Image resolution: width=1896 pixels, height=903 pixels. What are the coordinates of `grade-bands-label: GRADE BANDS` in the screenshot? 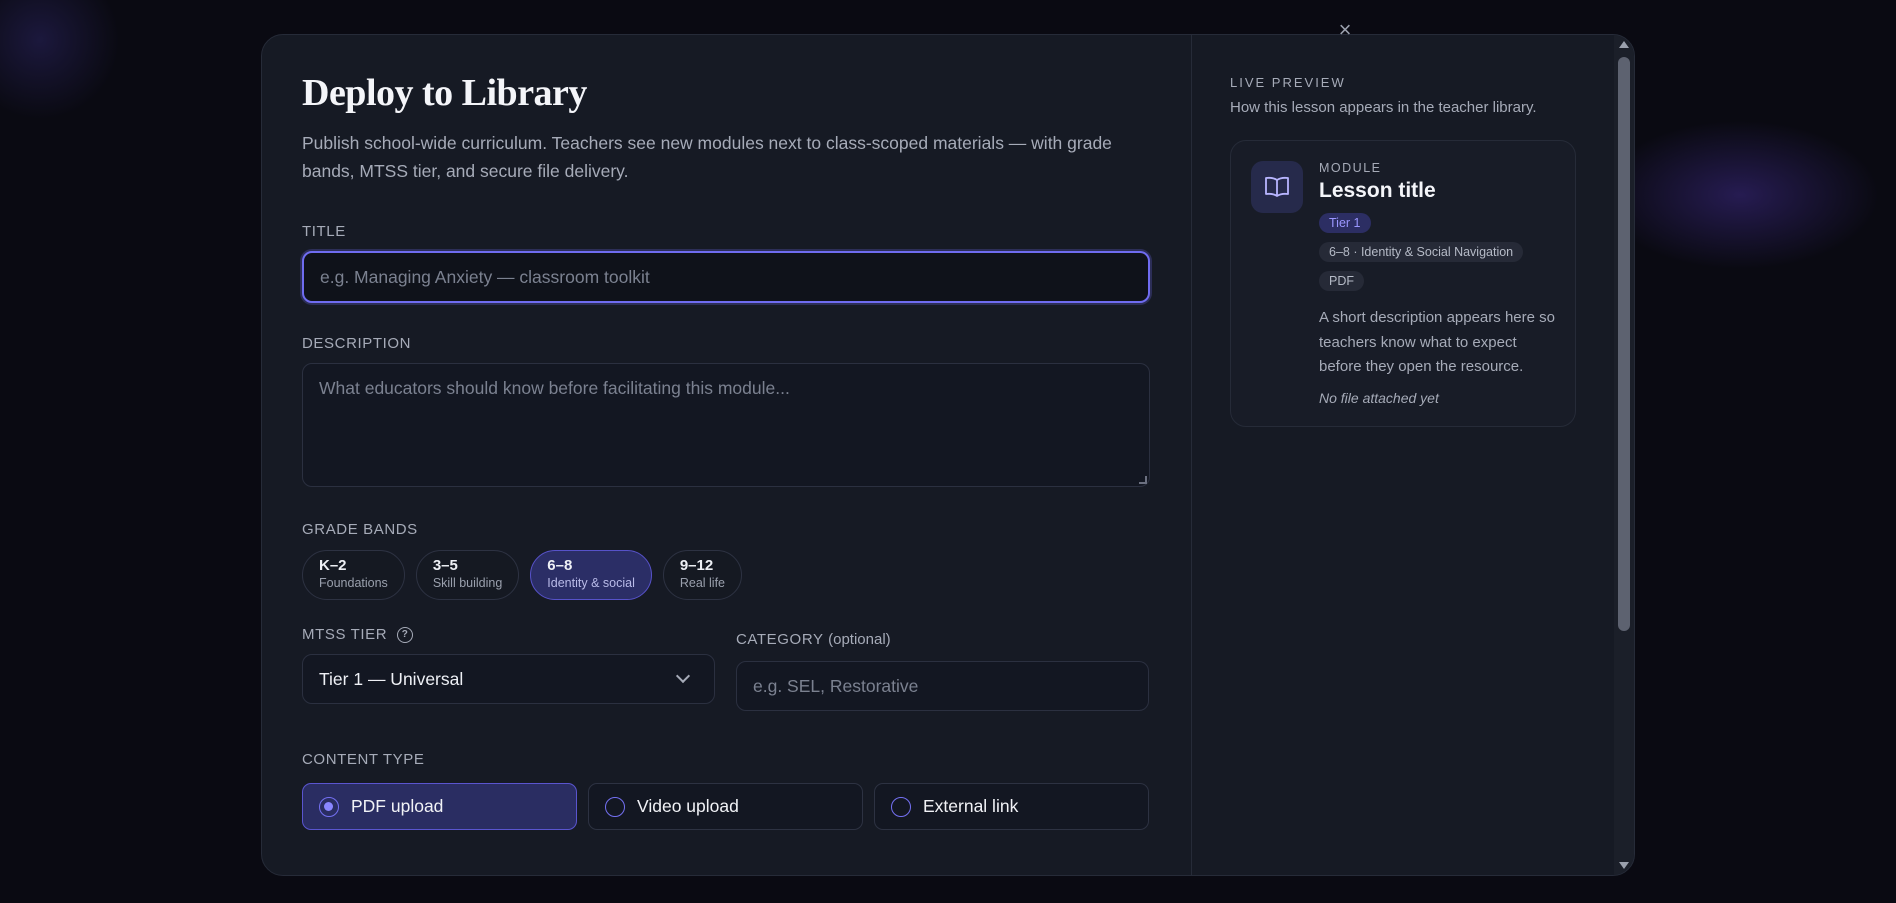 It's located at (360, 529).